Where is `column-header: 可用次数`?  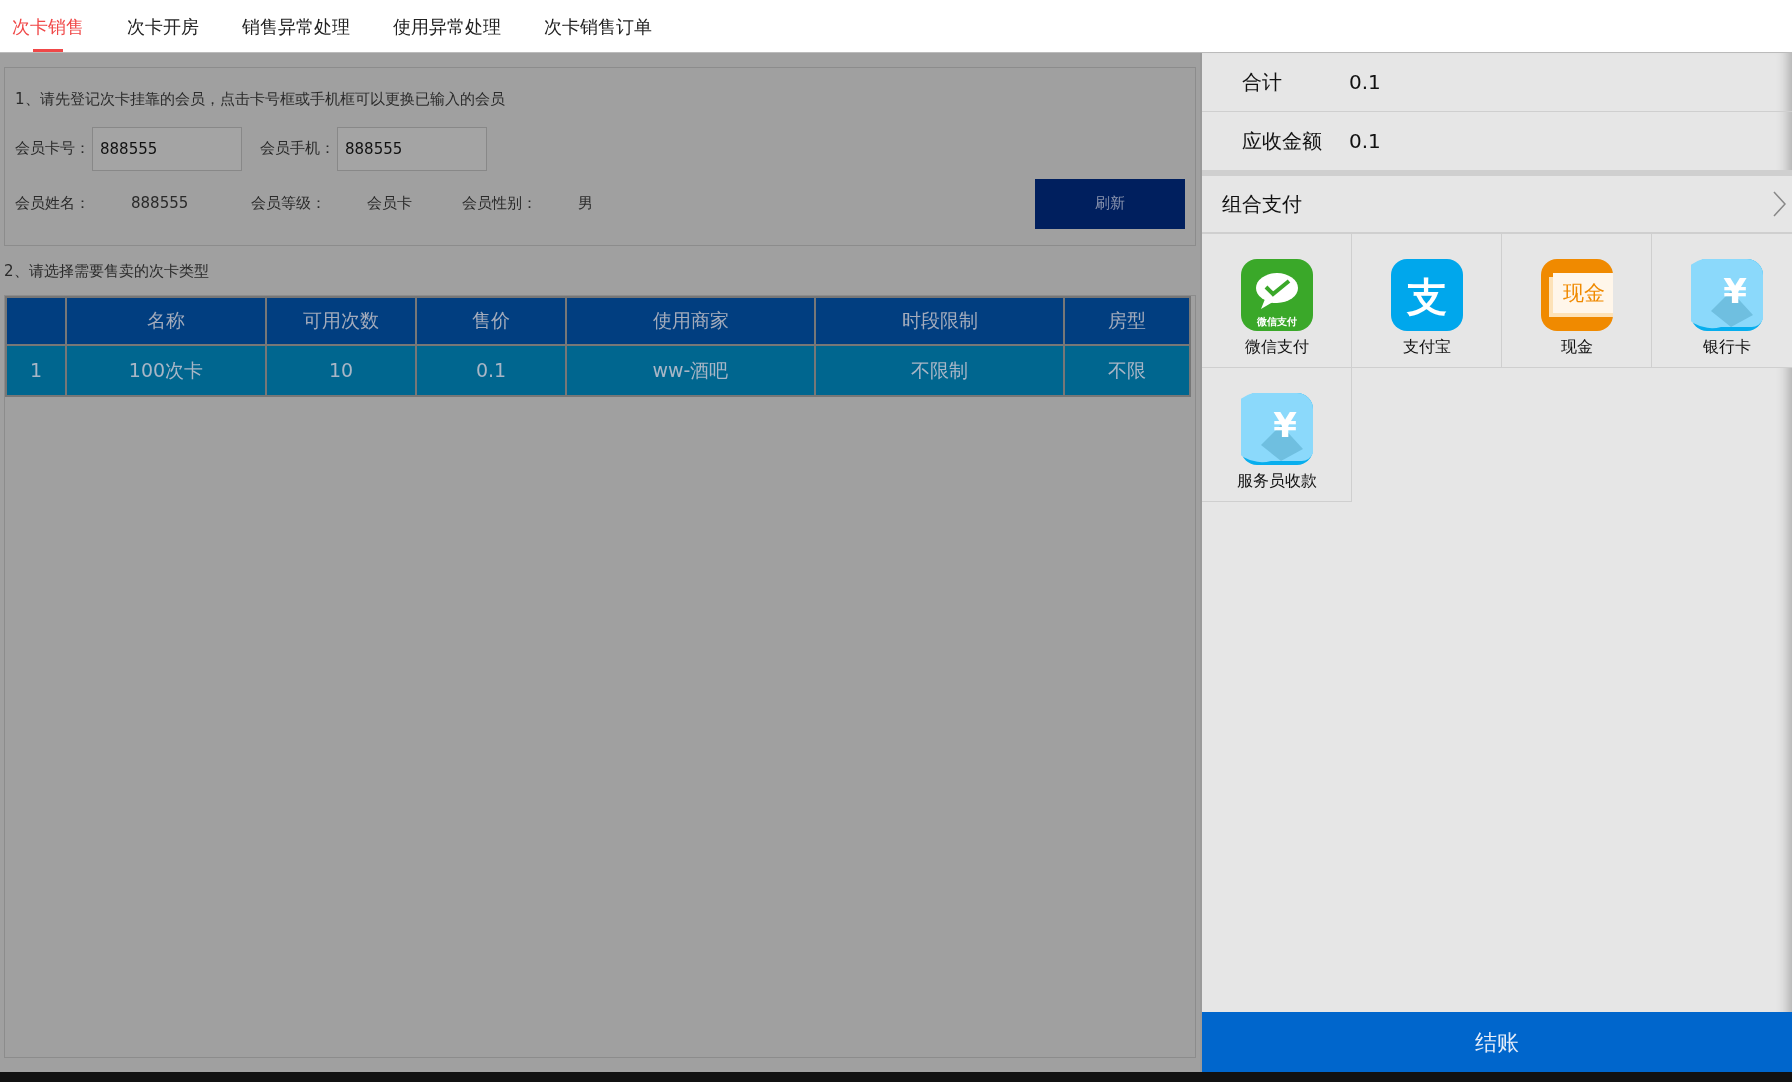 column-header: 可用次数 is located at coordinates (341, 320).